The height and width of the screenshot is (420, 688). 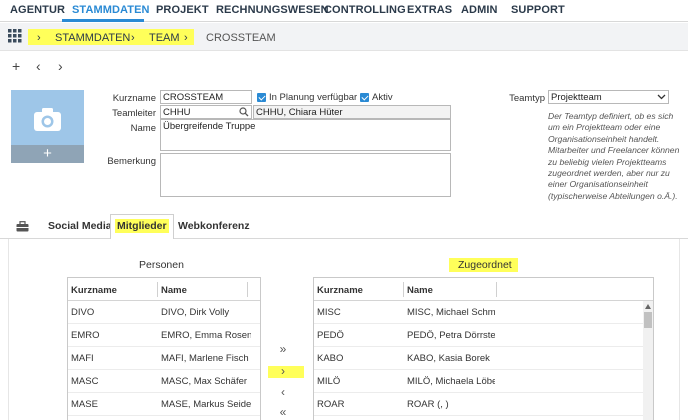 I want to click on teamleiter-label: Teamleiter, so click(x=134, y=113).